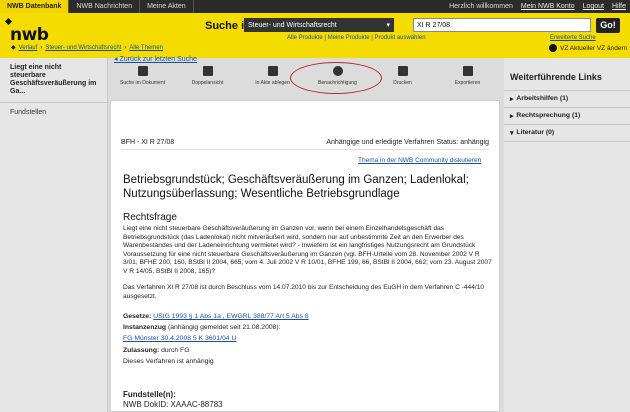  Describe the element at coordinates (207, 71) in the screenshot. I see `split-view-icon` at that location.